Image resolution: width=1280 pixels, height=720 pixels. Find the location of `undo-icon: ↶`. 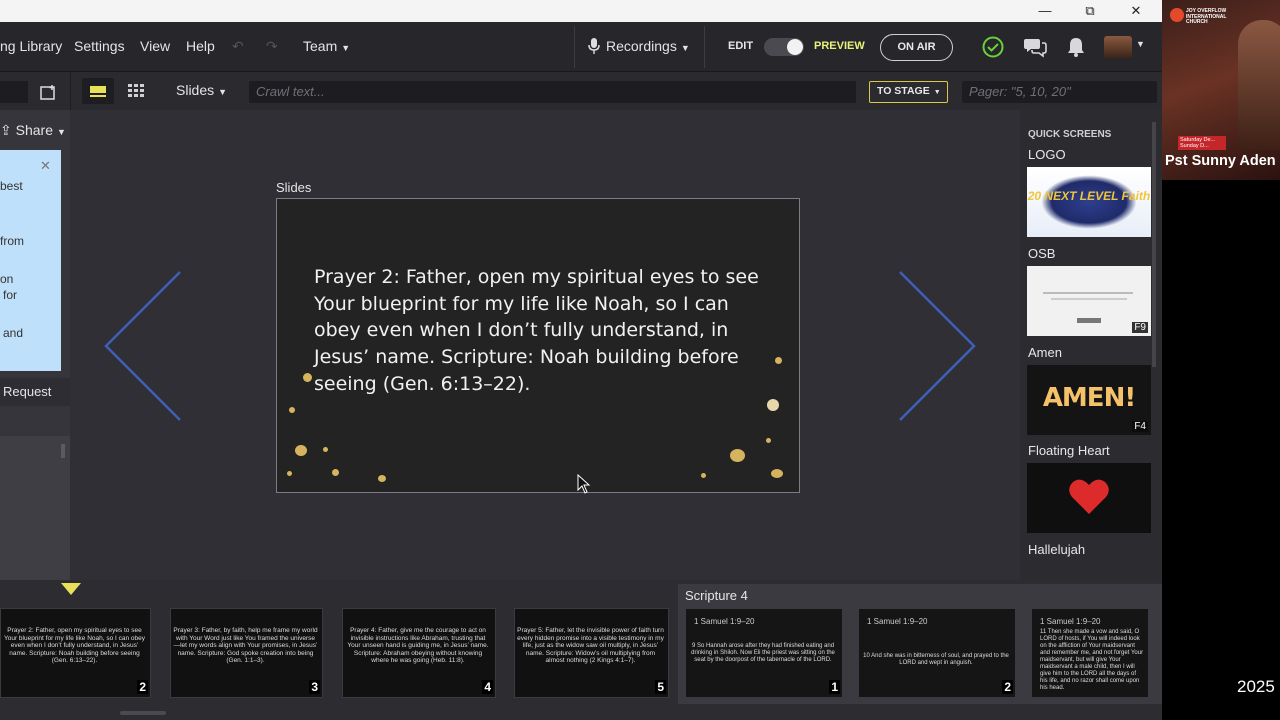

undo-icon: ↶ is located at coordinates (238, 46).